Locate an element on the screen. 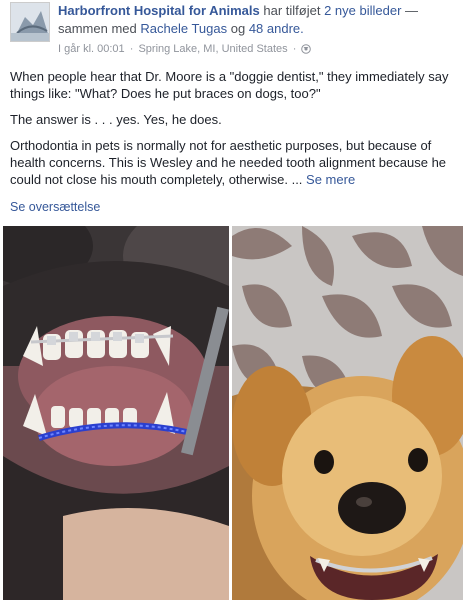 The height and width of the screenshot is (600, 466). others-link: 48 andre. is located at coordinates (276, 28).